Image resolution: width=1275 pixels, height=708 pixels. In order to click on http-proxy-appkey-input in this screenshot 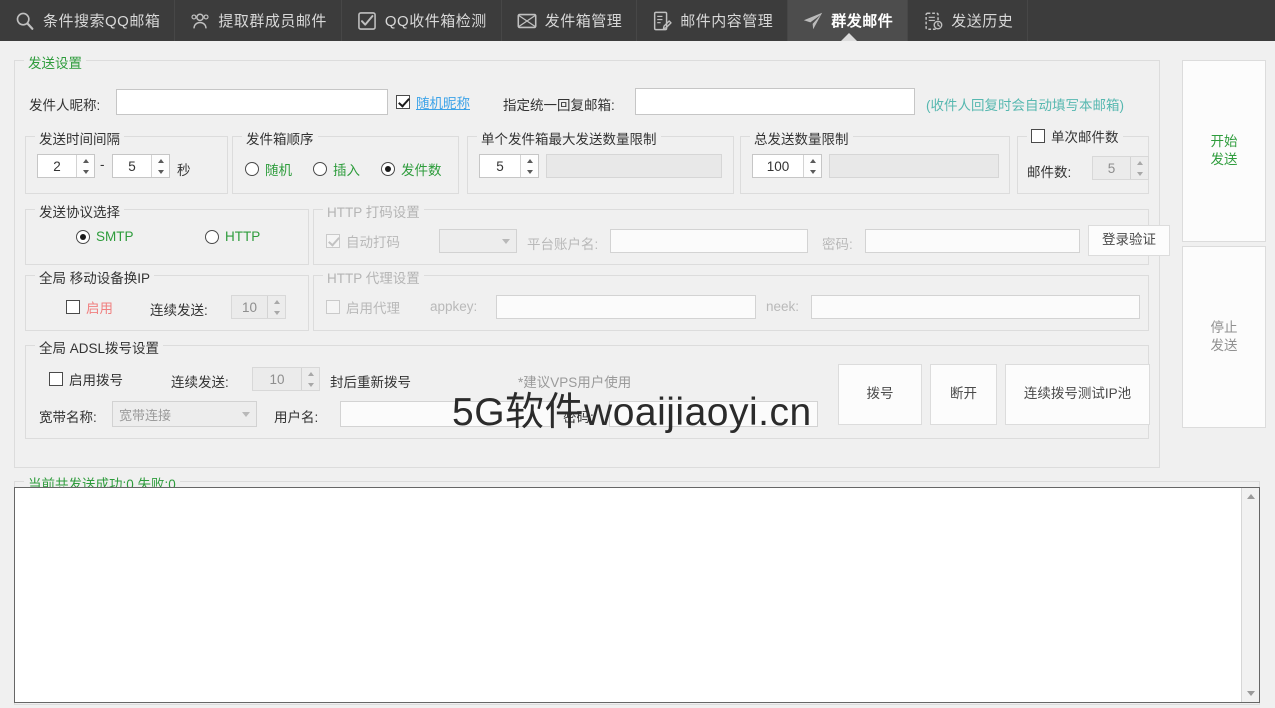, I will do `click(626, 307)`.